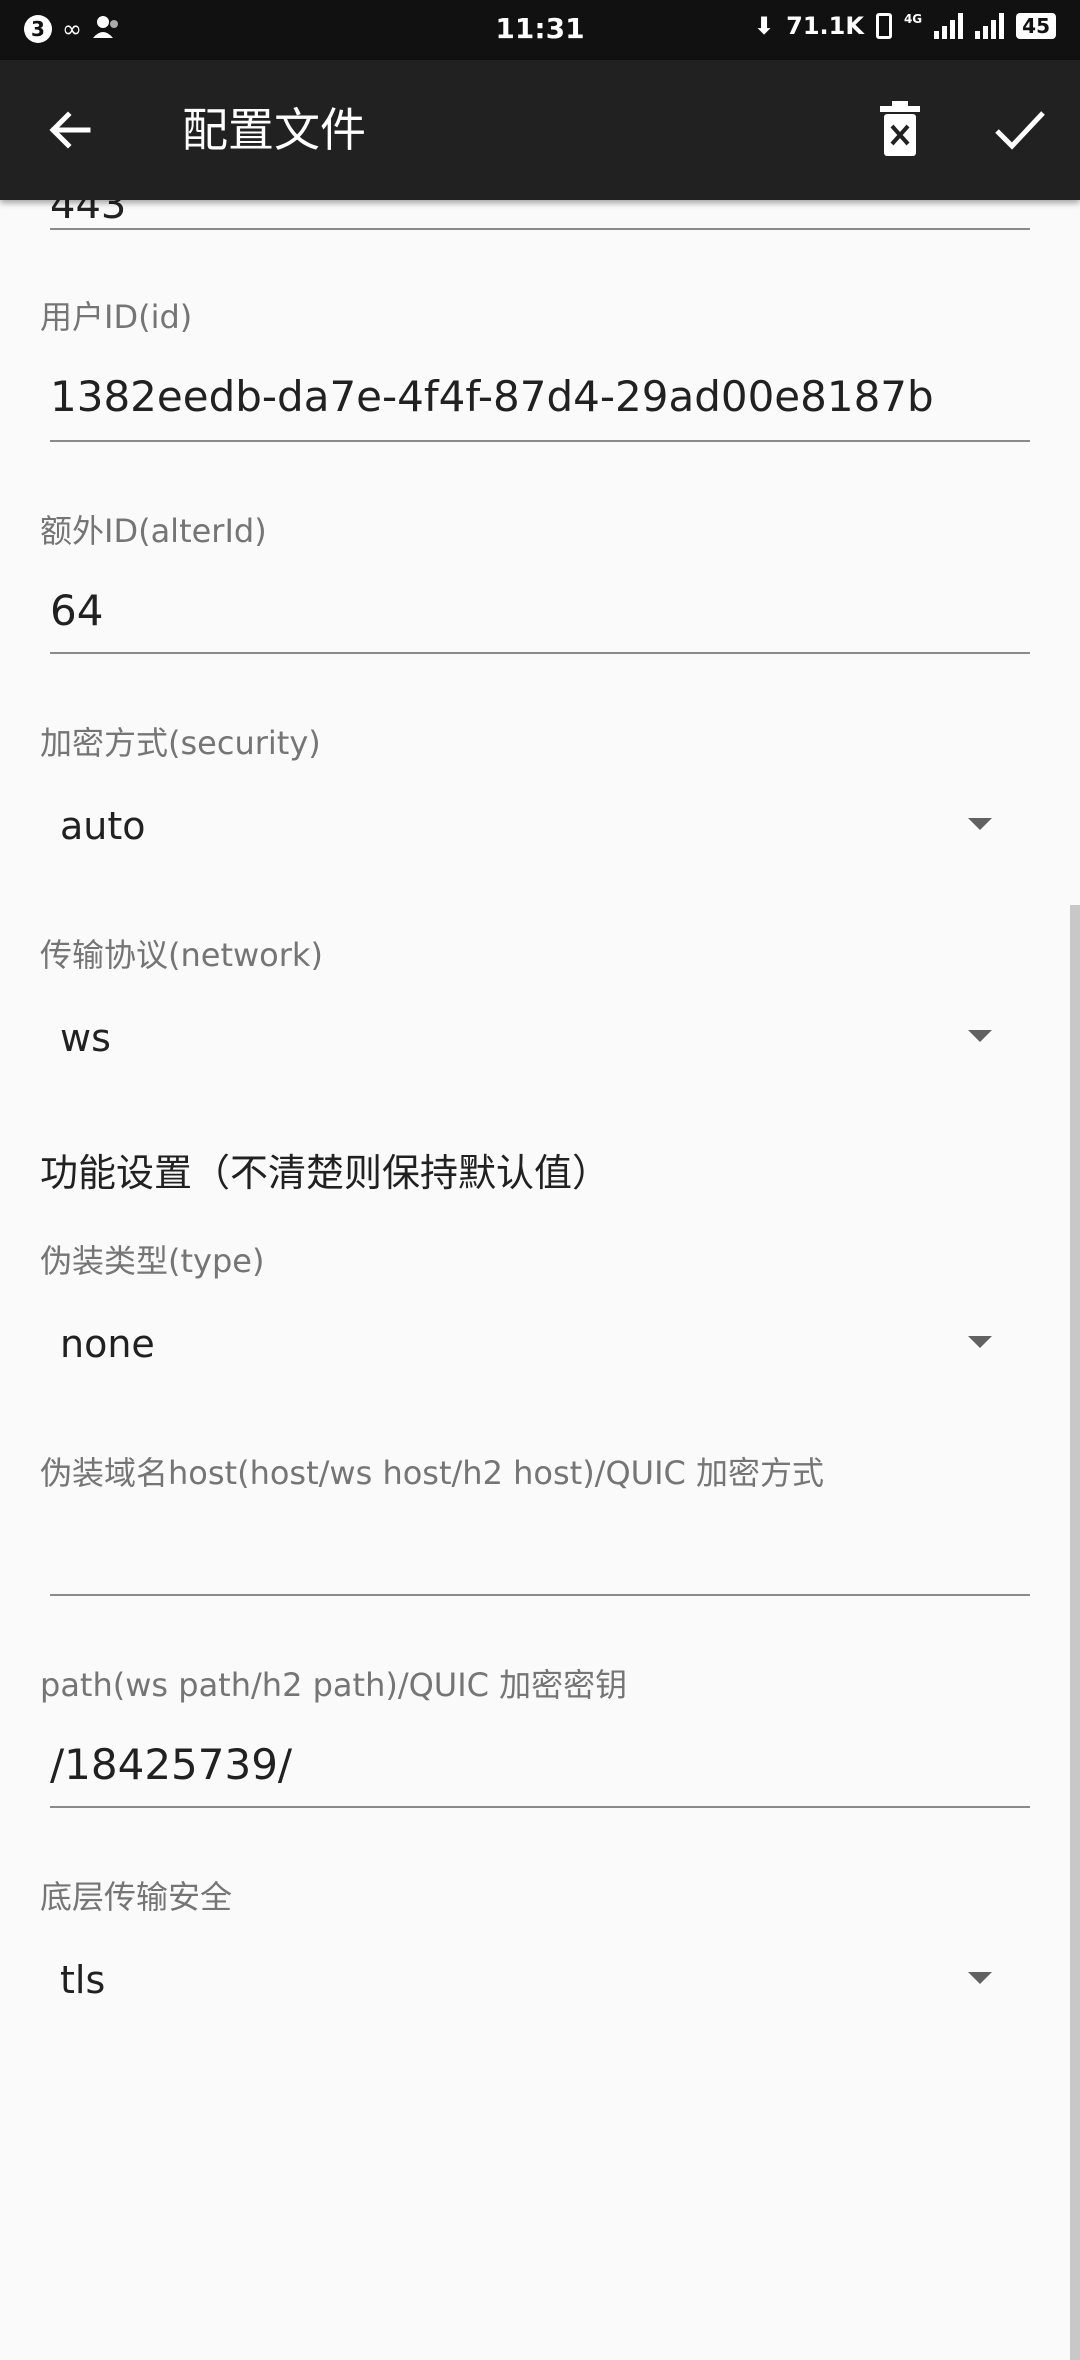  I want to click on stream-security-label: 底层传输安全, so click(136, 1897).